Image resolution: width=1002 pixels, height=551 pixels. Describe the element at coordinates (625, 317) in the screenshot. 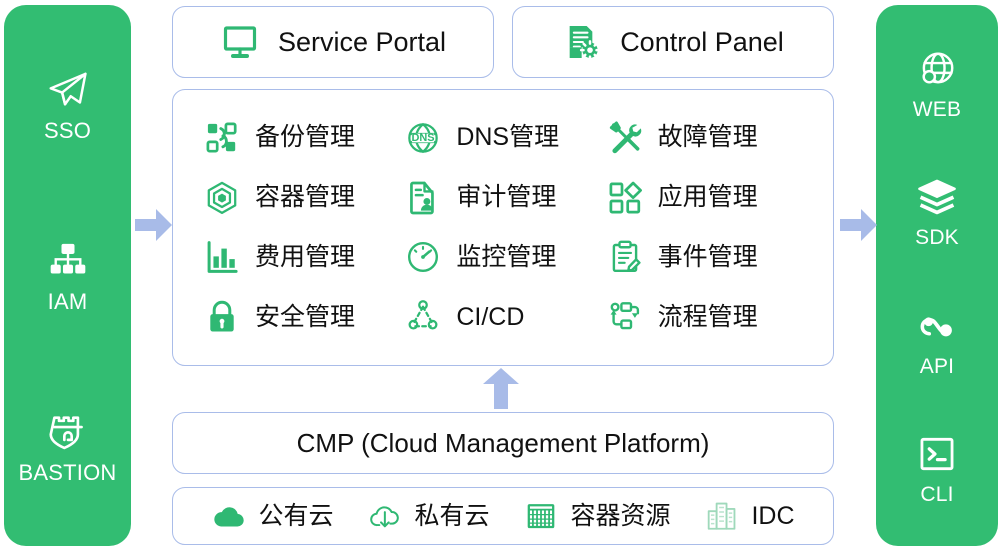

I see `workflow-icon` at that location.